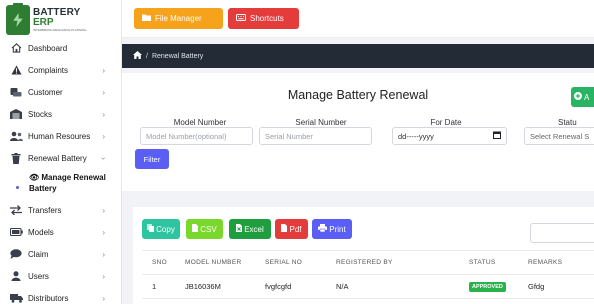 The height and width of the screenshot is (304, 594). Describe the element at coordinates (283, 262) in the screenshot. I see `column-header-serial-no: SERIAL NO` at that location.